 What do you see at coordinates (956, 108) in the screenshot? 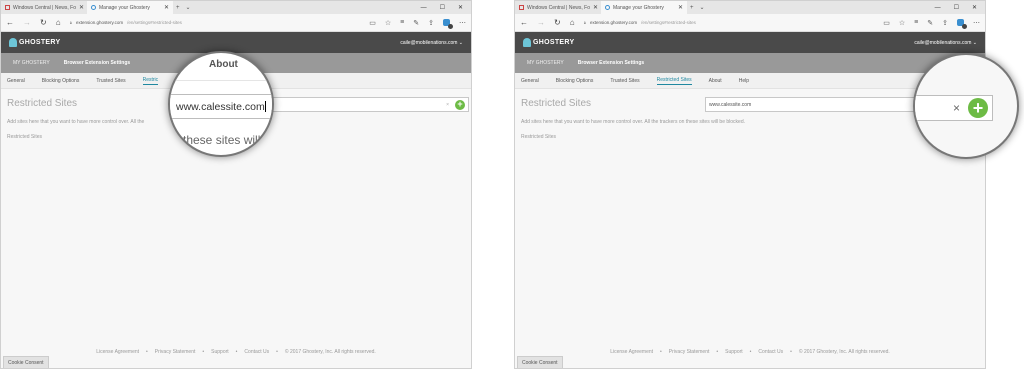
I see `zoomed-clear-icon: ×` at bounding box center [956, 108].